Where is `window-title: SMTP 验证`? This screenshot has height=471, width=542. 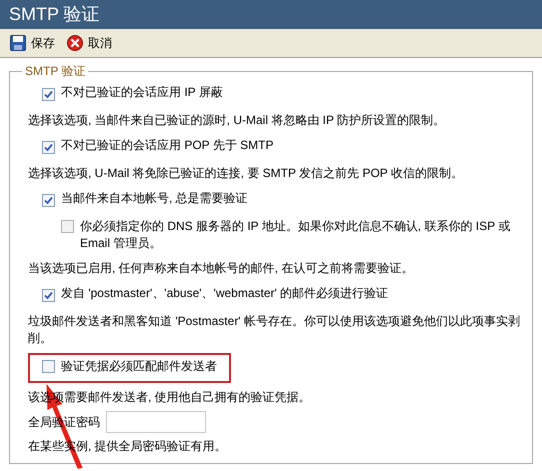 window-title: SMTP 验证 is located at coordinates (54, 14).